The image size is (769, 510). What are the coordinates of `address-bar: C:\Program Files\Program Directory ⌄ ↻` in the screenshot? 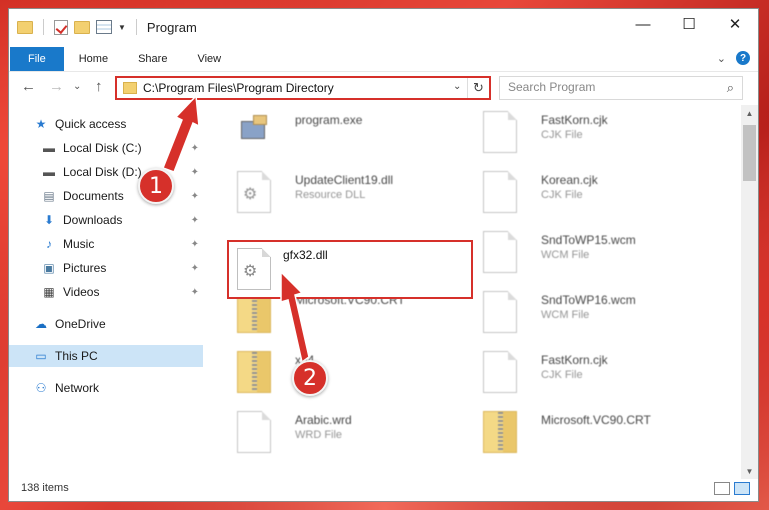 It's located at (303, 88).